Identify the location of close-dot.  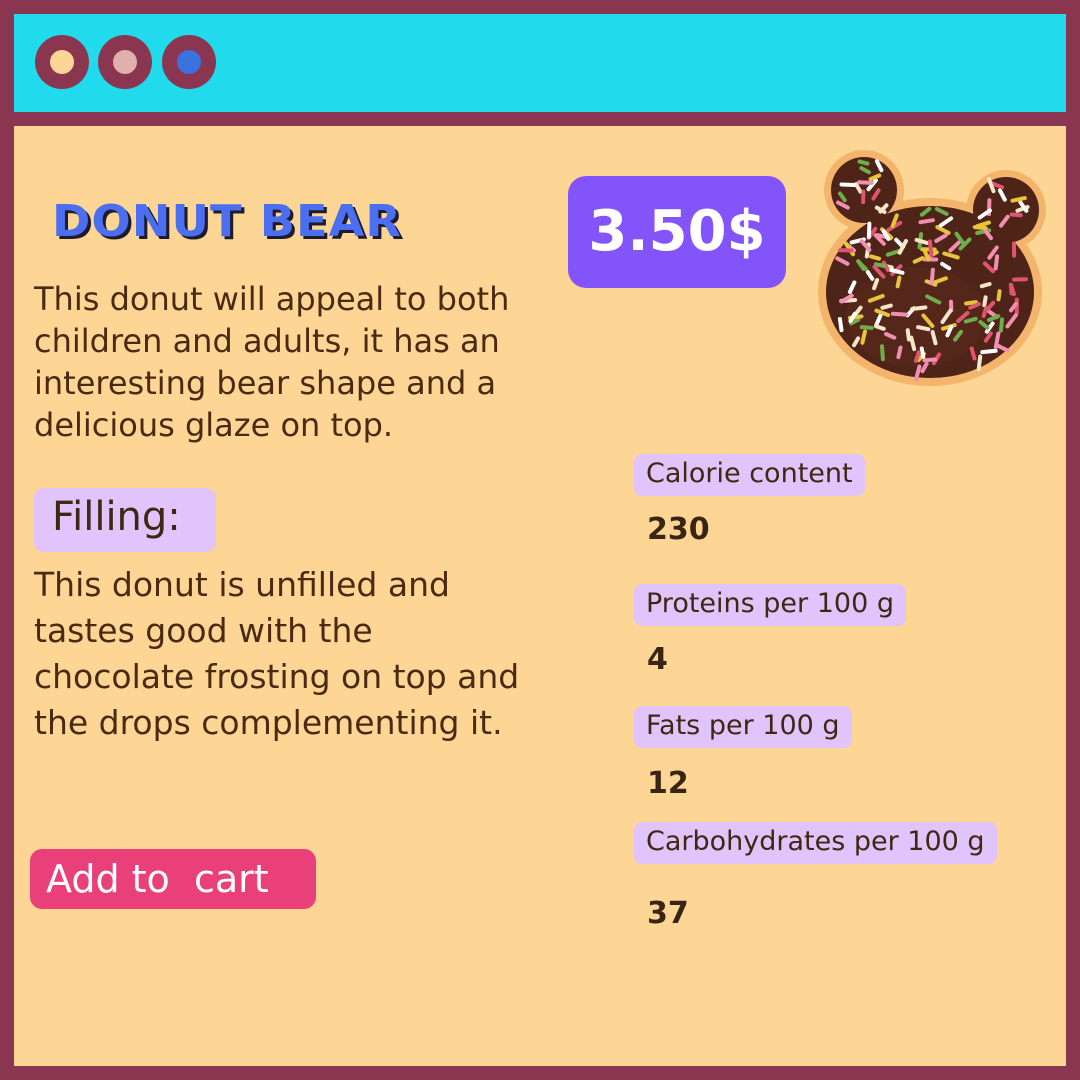
(62, 62).